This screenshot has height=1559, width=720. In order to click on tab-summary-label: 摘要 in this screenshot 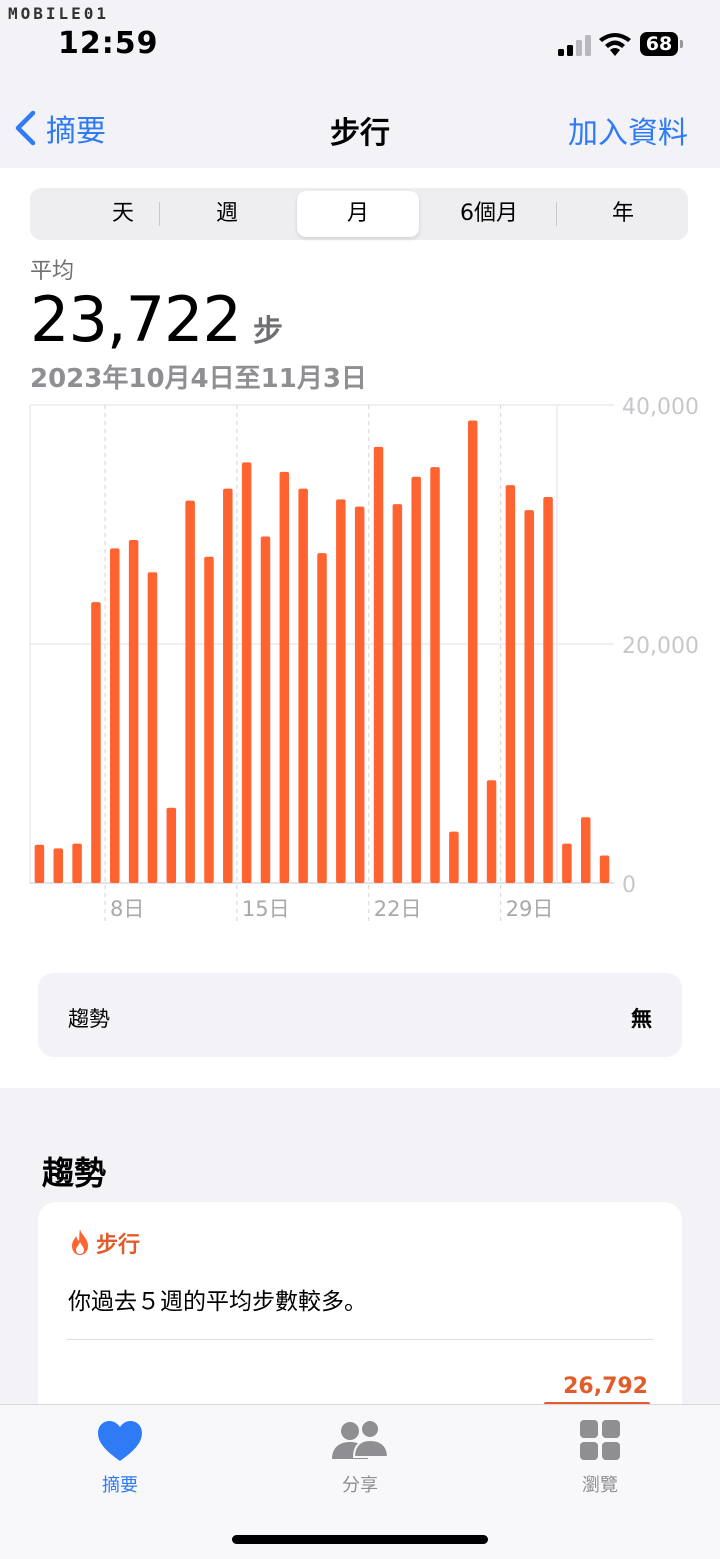, I will do `click(120, 1485)`.